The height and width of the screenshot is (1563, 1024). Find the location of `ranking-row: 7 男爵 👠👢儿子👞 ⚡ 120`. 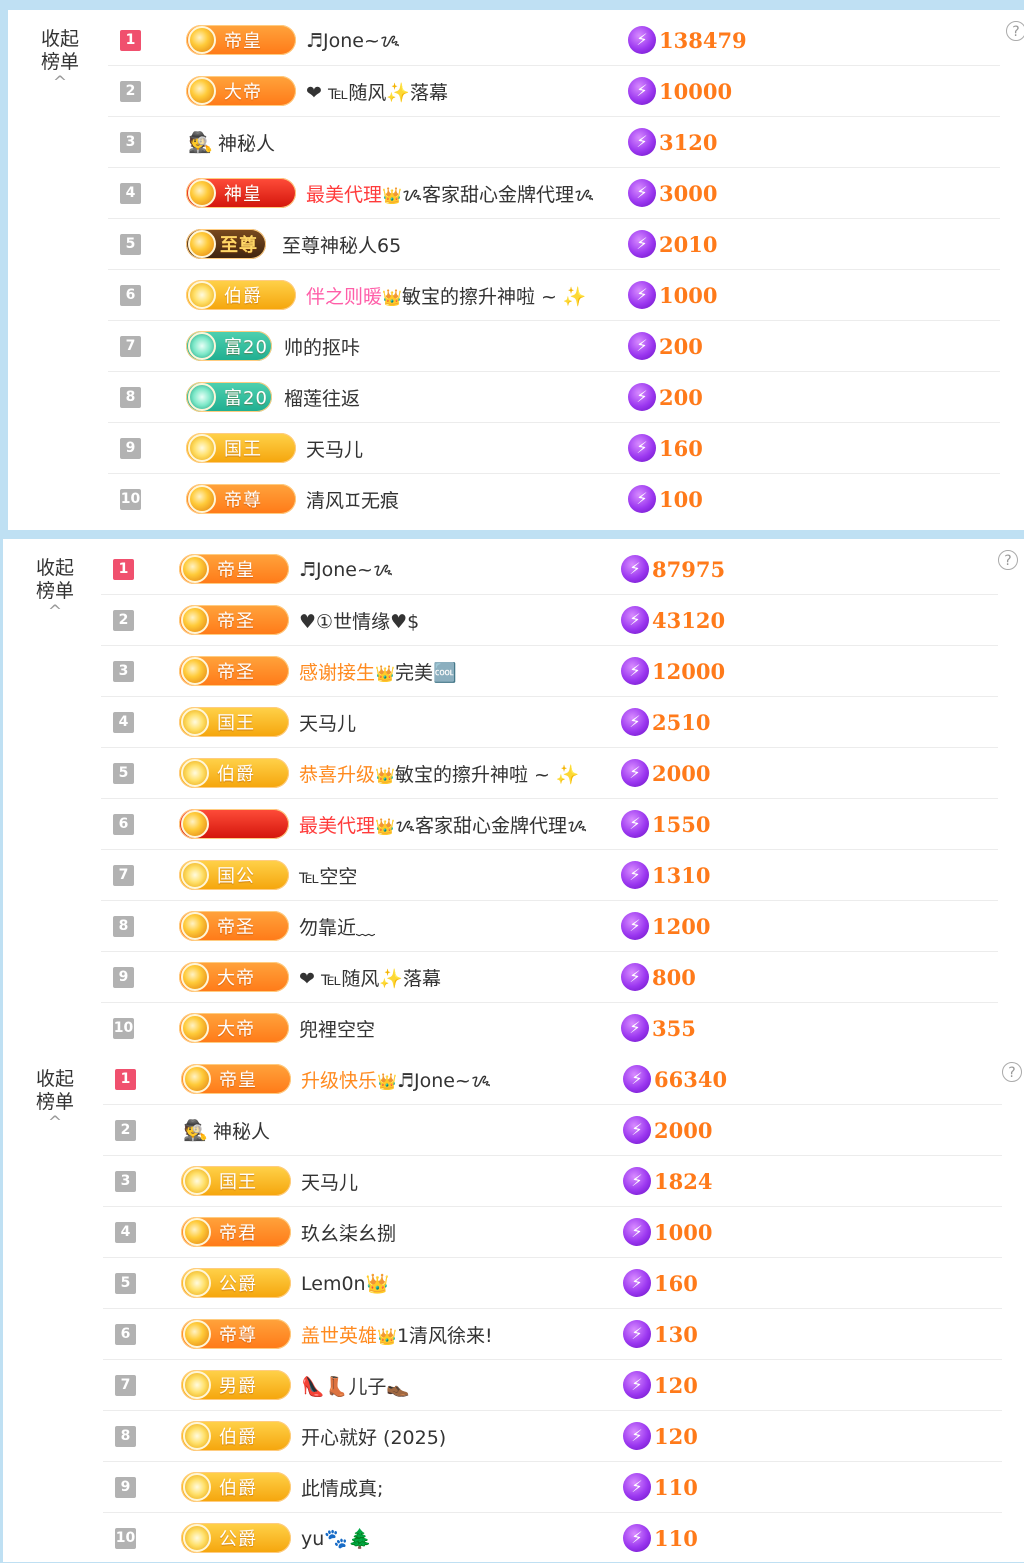

ranking-row: 7 男爵 👠👢儿子👞 ⚡ 120 is located at coordinates (552, 1385).